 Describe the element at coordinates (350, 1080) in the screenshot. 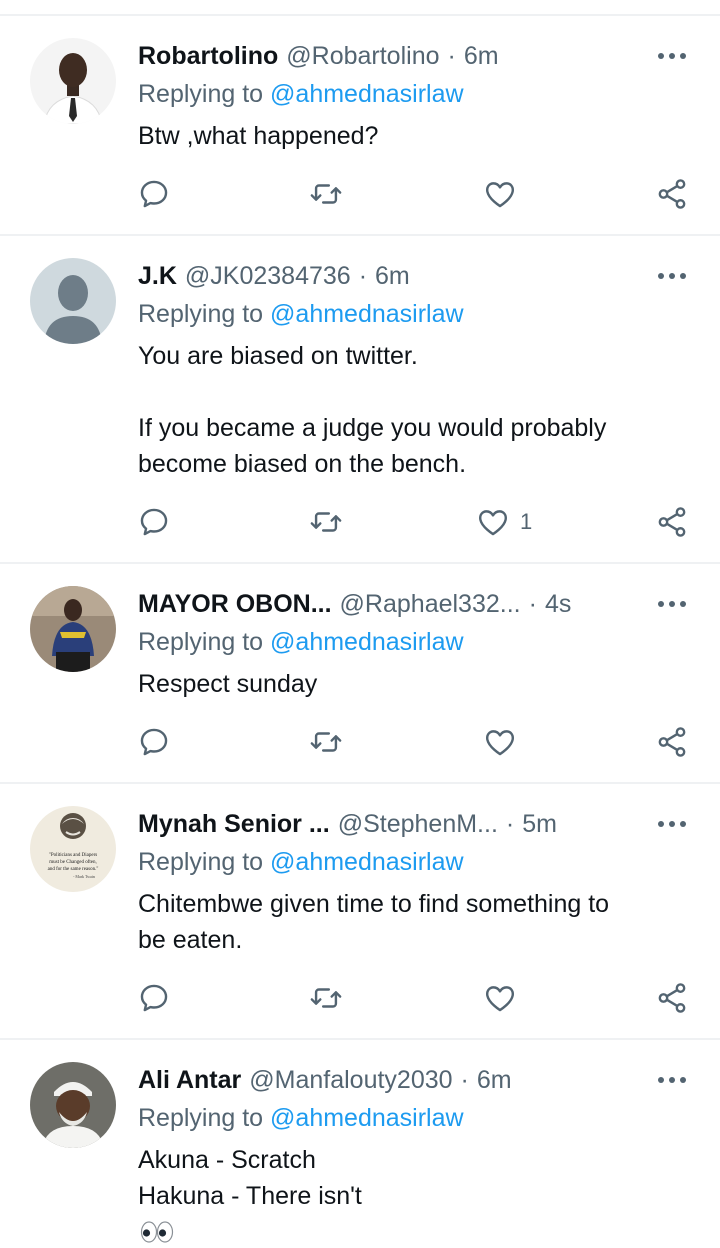

I see `author-handle: @Manfalouty2030` at that location.